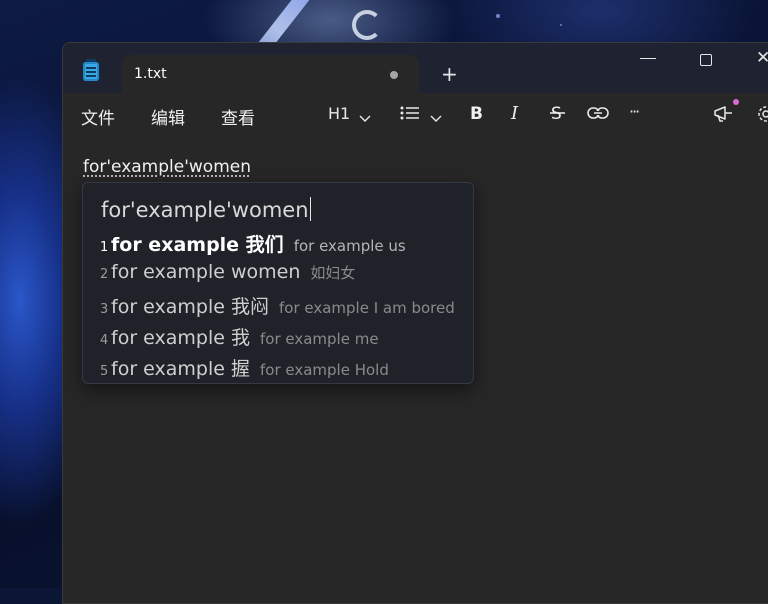 This screenshot has height=604, width=768. I want to click on menu-edit: 编辑, so click(168, 116).